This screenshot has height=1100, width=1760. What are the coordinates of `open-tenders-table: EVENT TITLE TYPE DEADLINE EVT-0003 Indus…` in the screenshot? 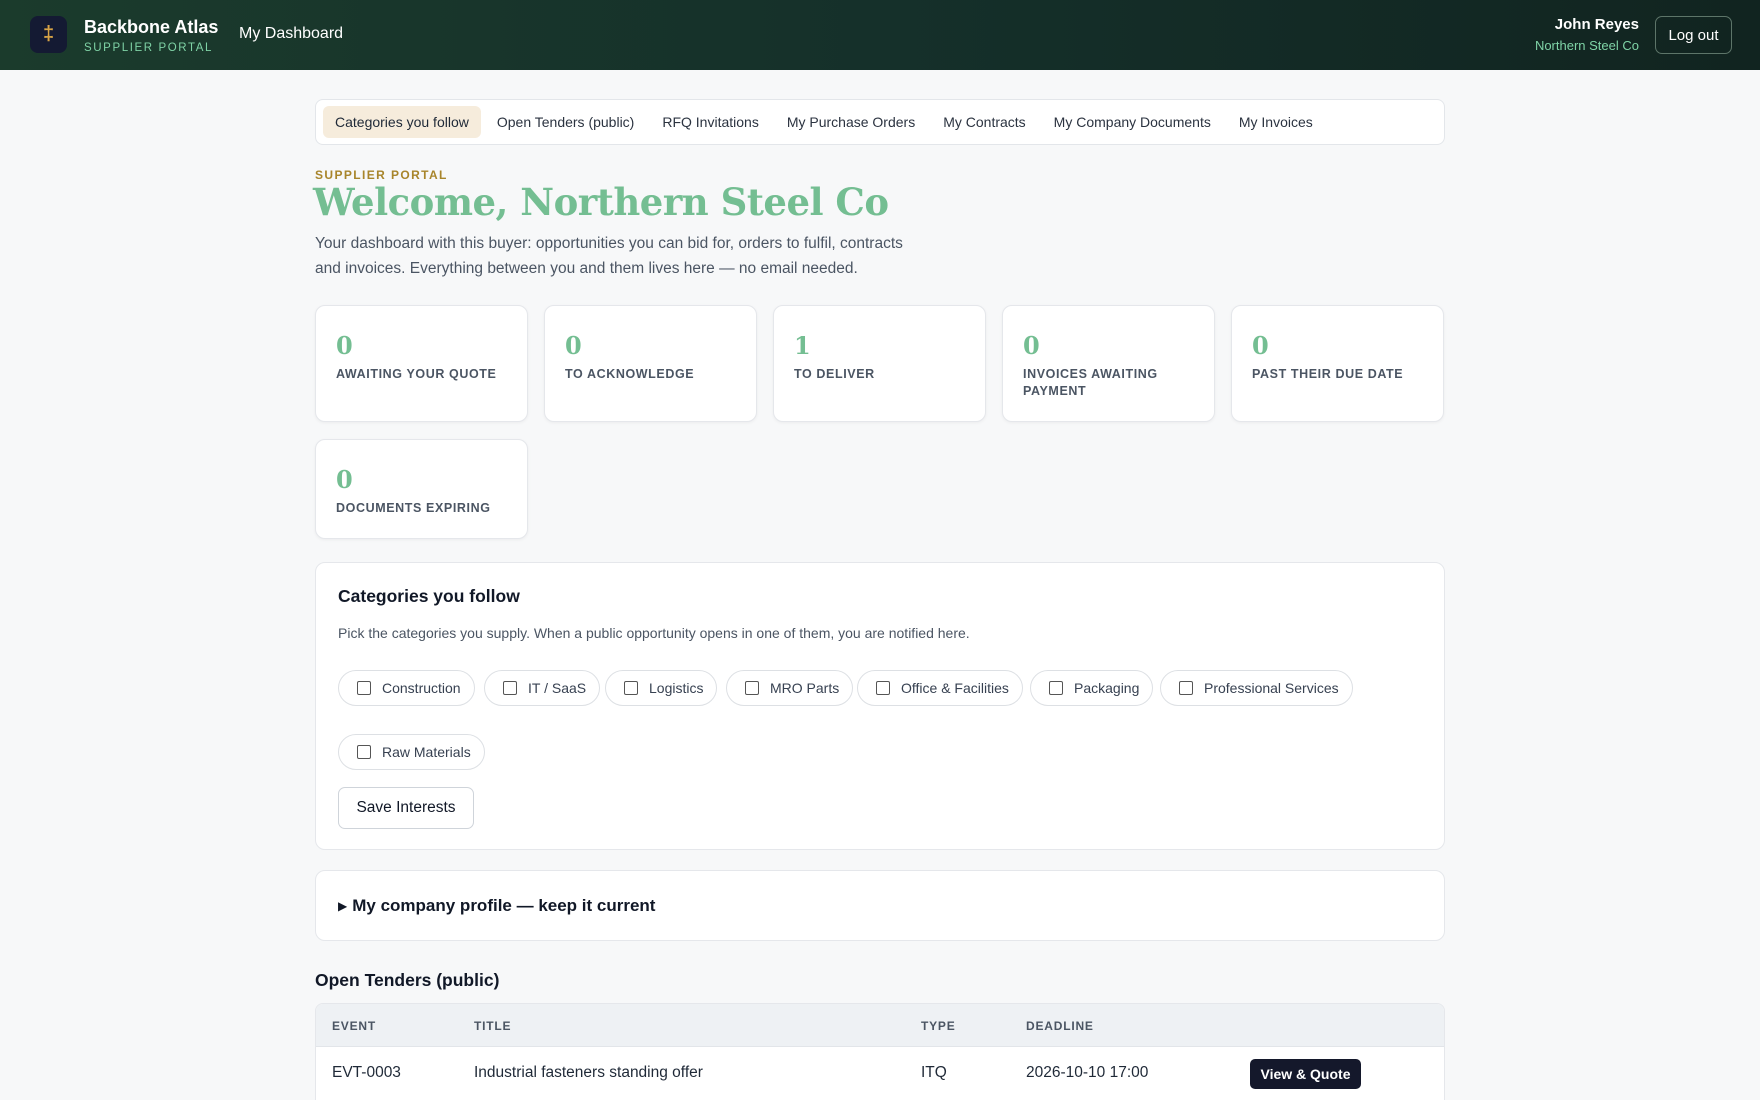 It's located at (880, 1051).